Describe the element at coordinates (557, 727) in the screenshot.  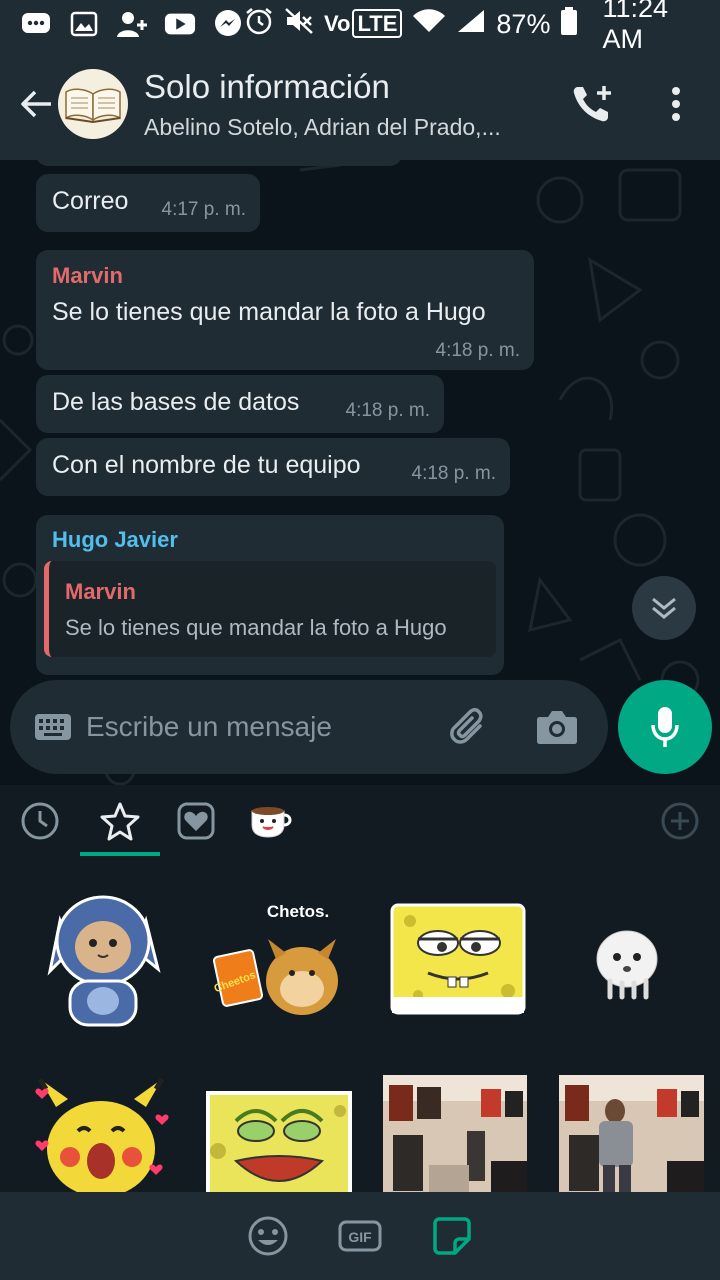
I see `camera-icon` at that location.